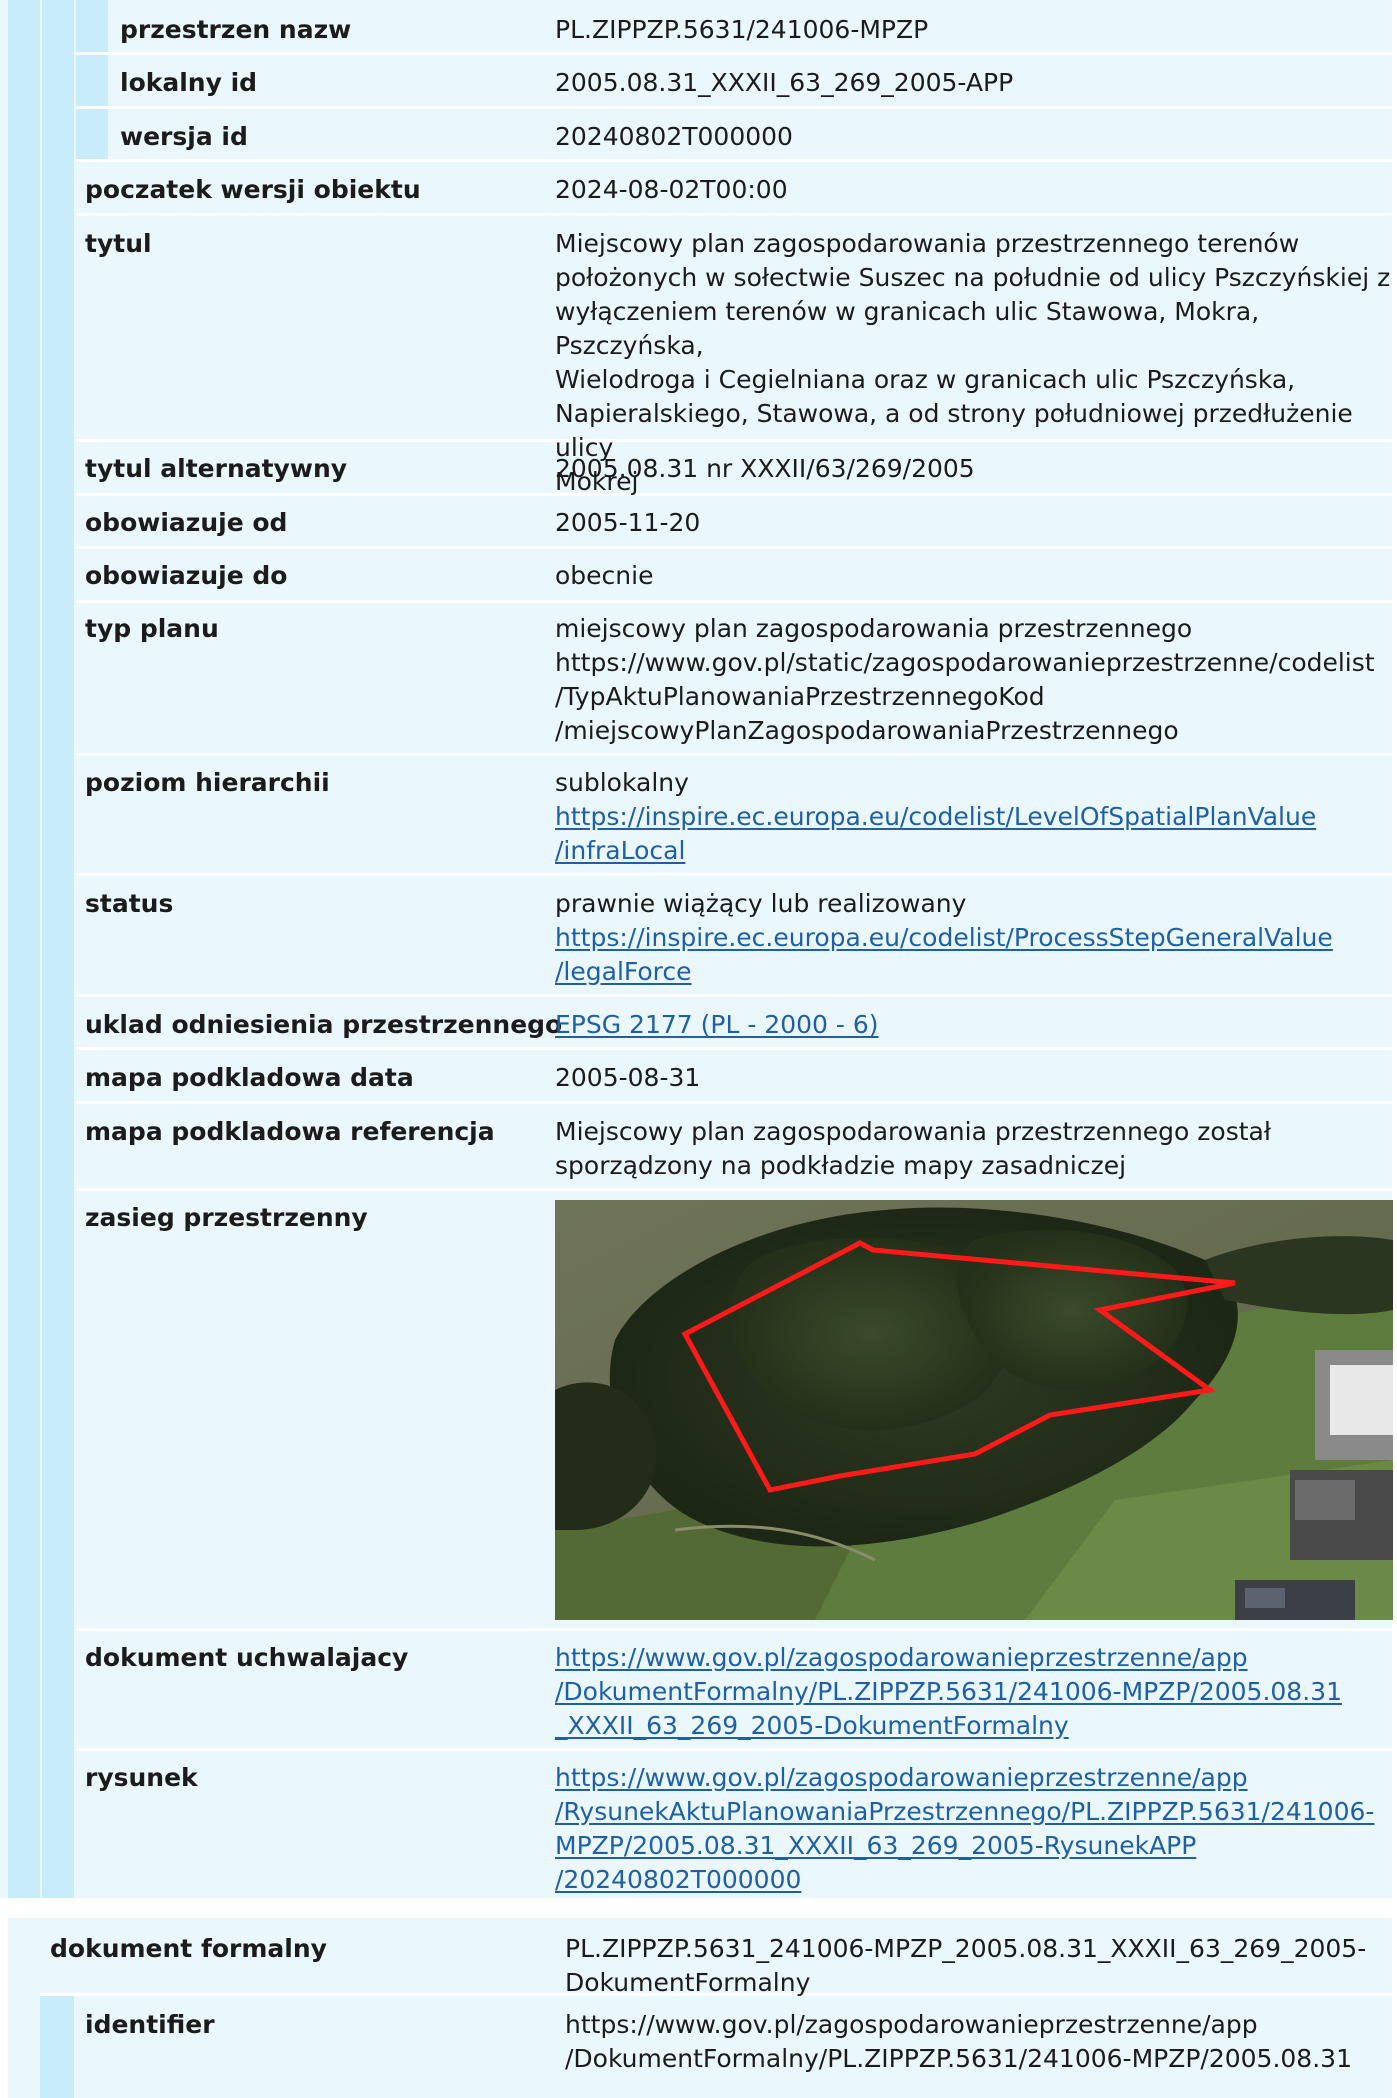 Image resolution: width=1397 pixels, height=2098 pixels. What do you see at coordinates (129, 903) in the screenshot?
I see `field-label-status: status` at bounding box center [129, 903].